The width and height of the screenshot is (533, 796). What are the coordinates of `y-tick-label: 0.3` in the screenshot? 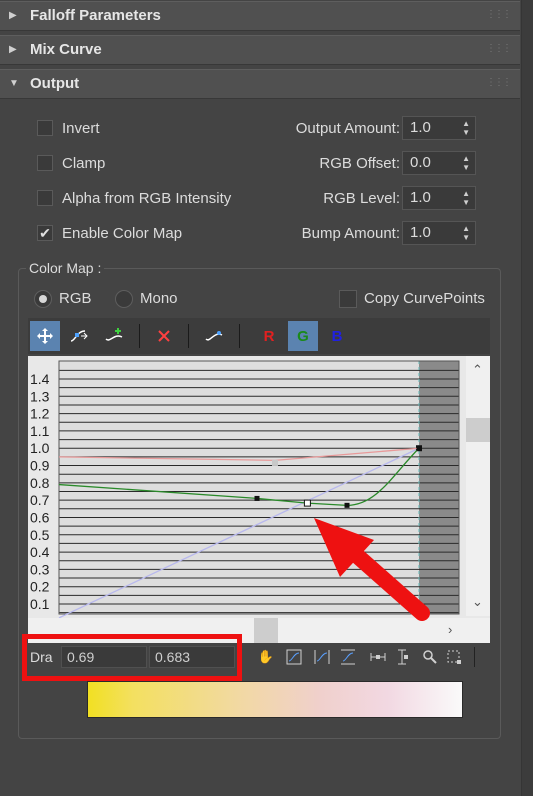 It's located at (40, 569).